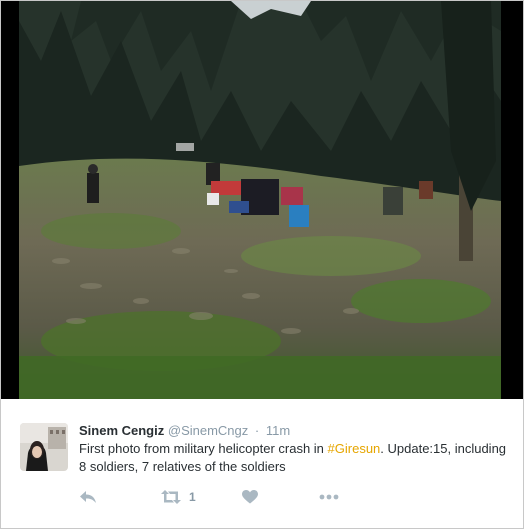 The height and width of the screenshot is (529, 524). I want to click on retweet-button: 1, so click(178, 497).